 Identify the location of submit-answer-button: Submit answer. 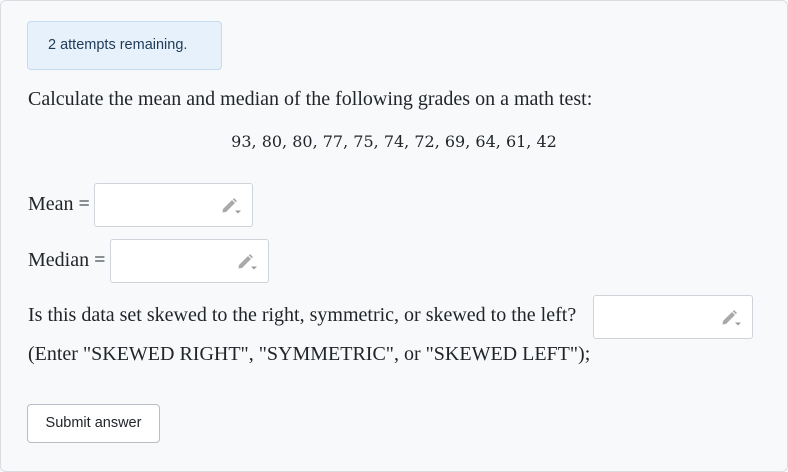
(93, 423).